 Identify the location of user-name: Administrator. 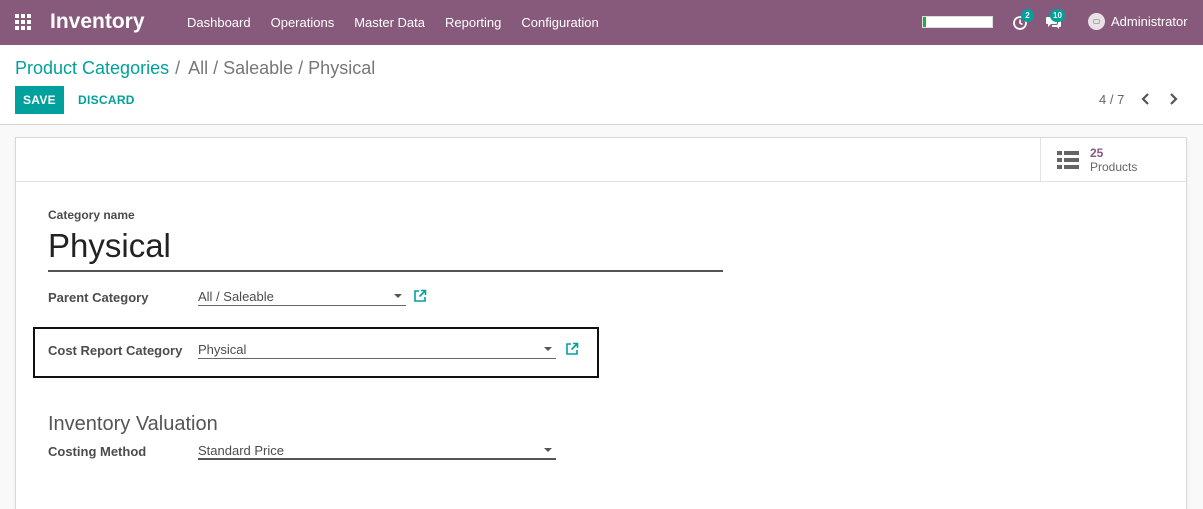
(1149, 21).